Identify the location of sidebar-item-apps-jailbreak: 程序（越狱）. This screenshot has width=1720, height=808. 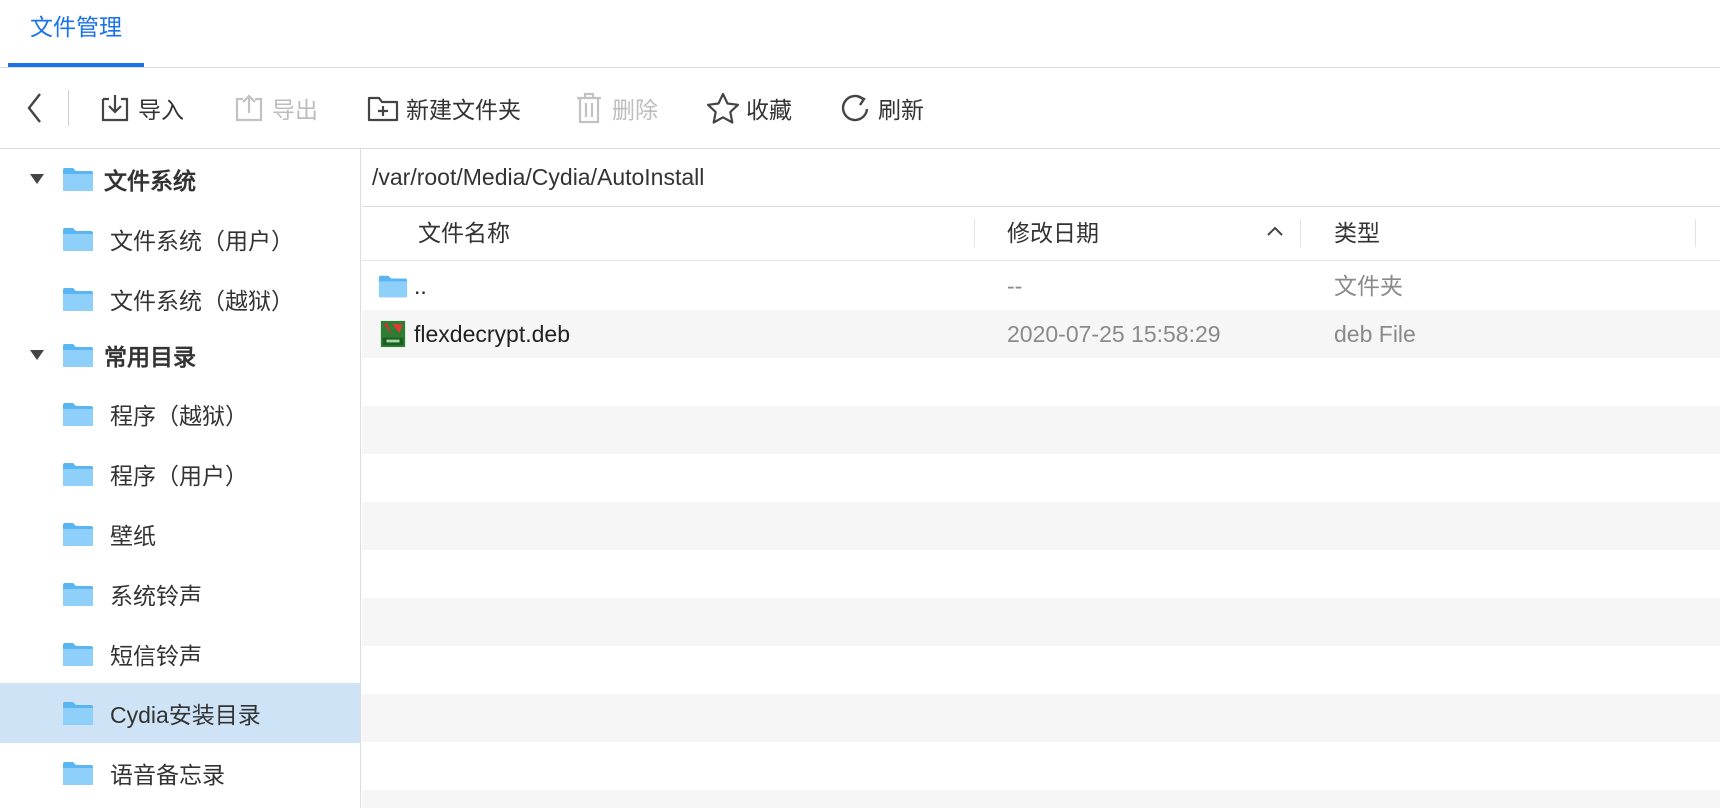
(180, 414).